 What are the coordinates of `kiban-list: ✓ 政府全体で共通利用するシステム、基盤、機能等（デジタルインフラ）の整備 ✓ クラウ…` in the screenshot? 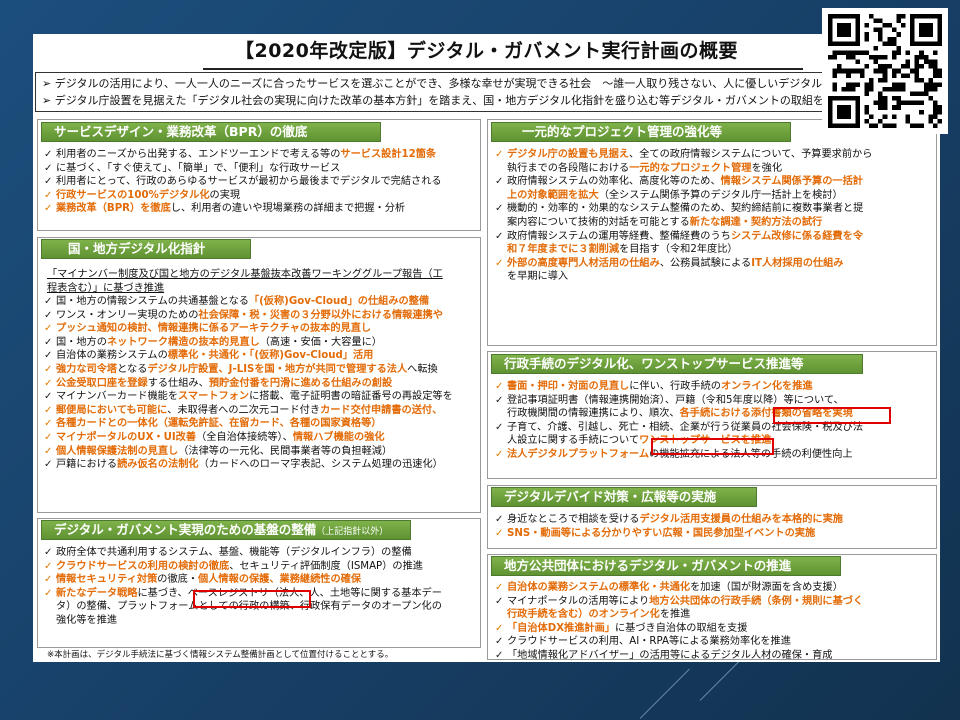 It's located at (261, 587).